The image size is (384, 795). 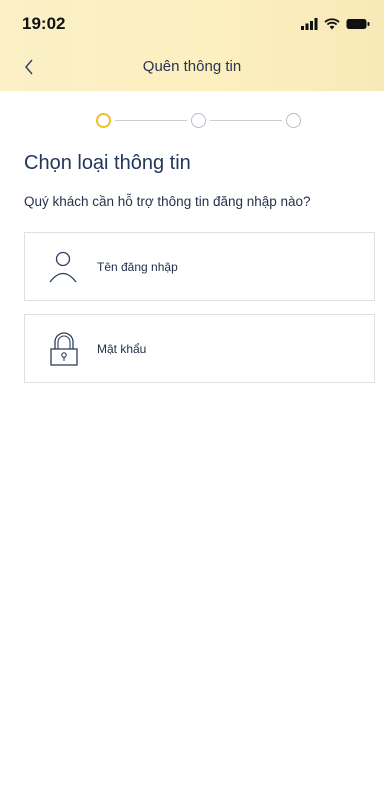 What do you see at coordinates (137, 266) in the screenshot?
I see `option-label: Tên đăng nhập` at bounding box center [137, 266].